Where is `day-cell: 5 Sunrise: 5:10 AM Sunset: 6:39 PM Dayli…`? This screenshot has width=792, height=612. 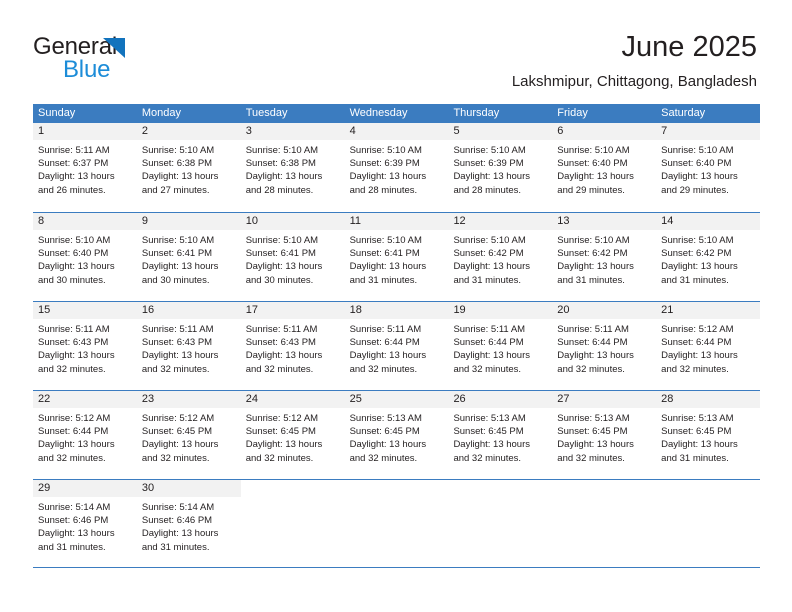
day-cell: 5 Sunrise: 5:10 AM Sunset: 6:39 PM Dayli… is located at coordinates (500, 167).